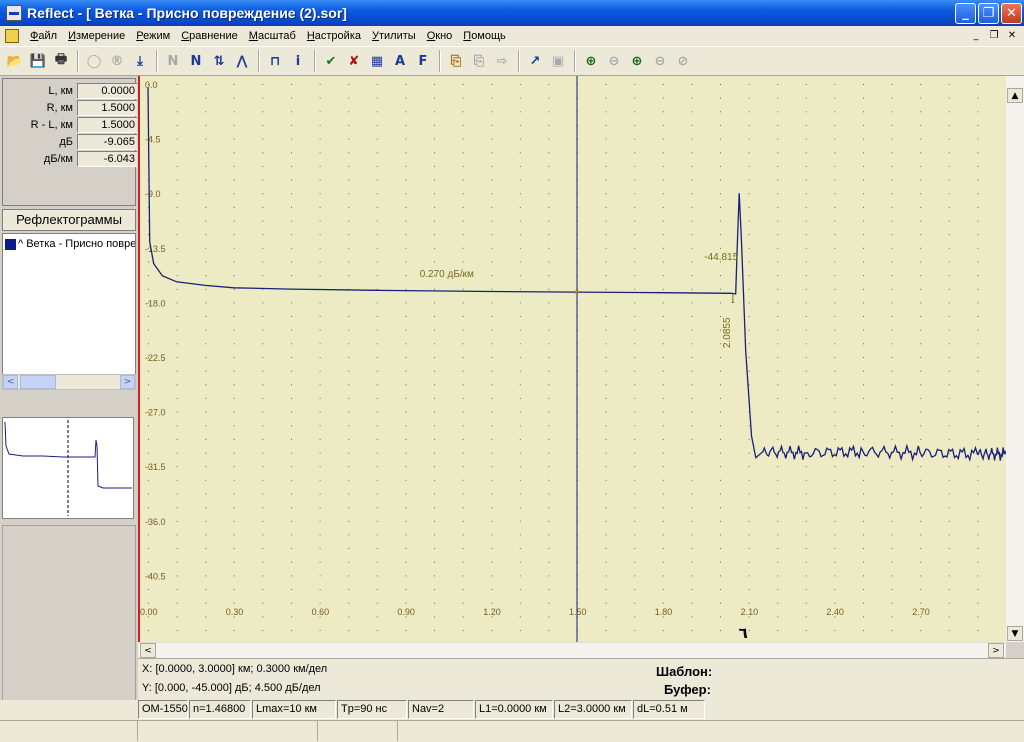  Describe the element at coordinates (242, 61) in the screenshot. I see `trace-merge-icon: ⋀` at that location.